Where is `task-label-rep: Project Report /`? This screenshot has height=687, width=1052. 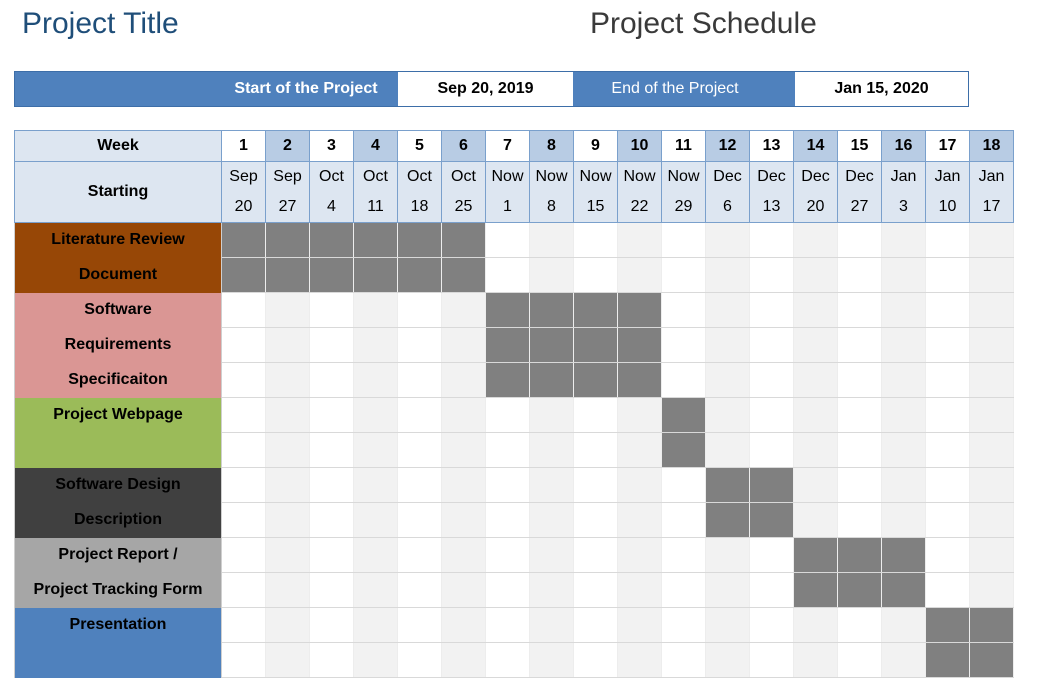 task-label-rep: Project Report / is located at coordinates (118, 555).